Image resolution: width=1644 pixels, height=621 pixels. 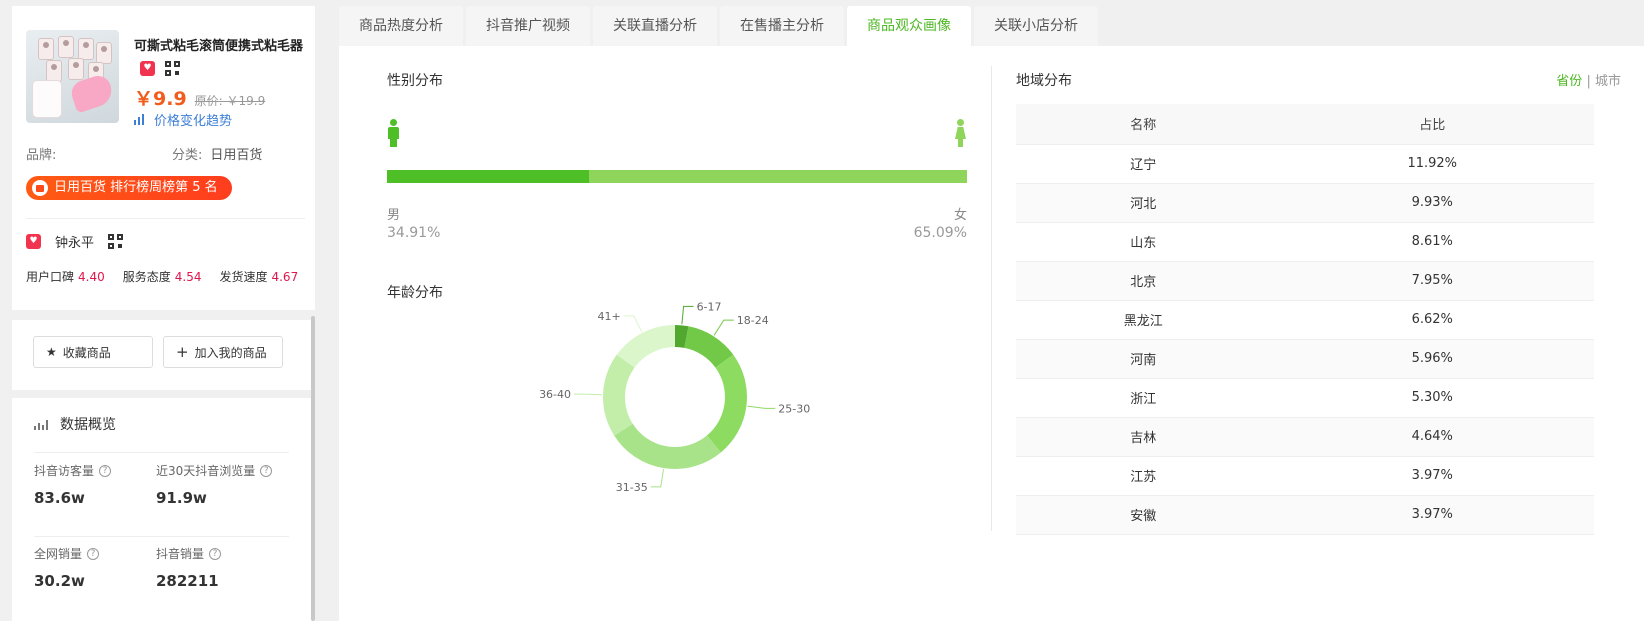 What do you see at coordinates (1143, 164) in the screenshot?
I see `region-name: 辽宁` at bounding box center [1143, 164].